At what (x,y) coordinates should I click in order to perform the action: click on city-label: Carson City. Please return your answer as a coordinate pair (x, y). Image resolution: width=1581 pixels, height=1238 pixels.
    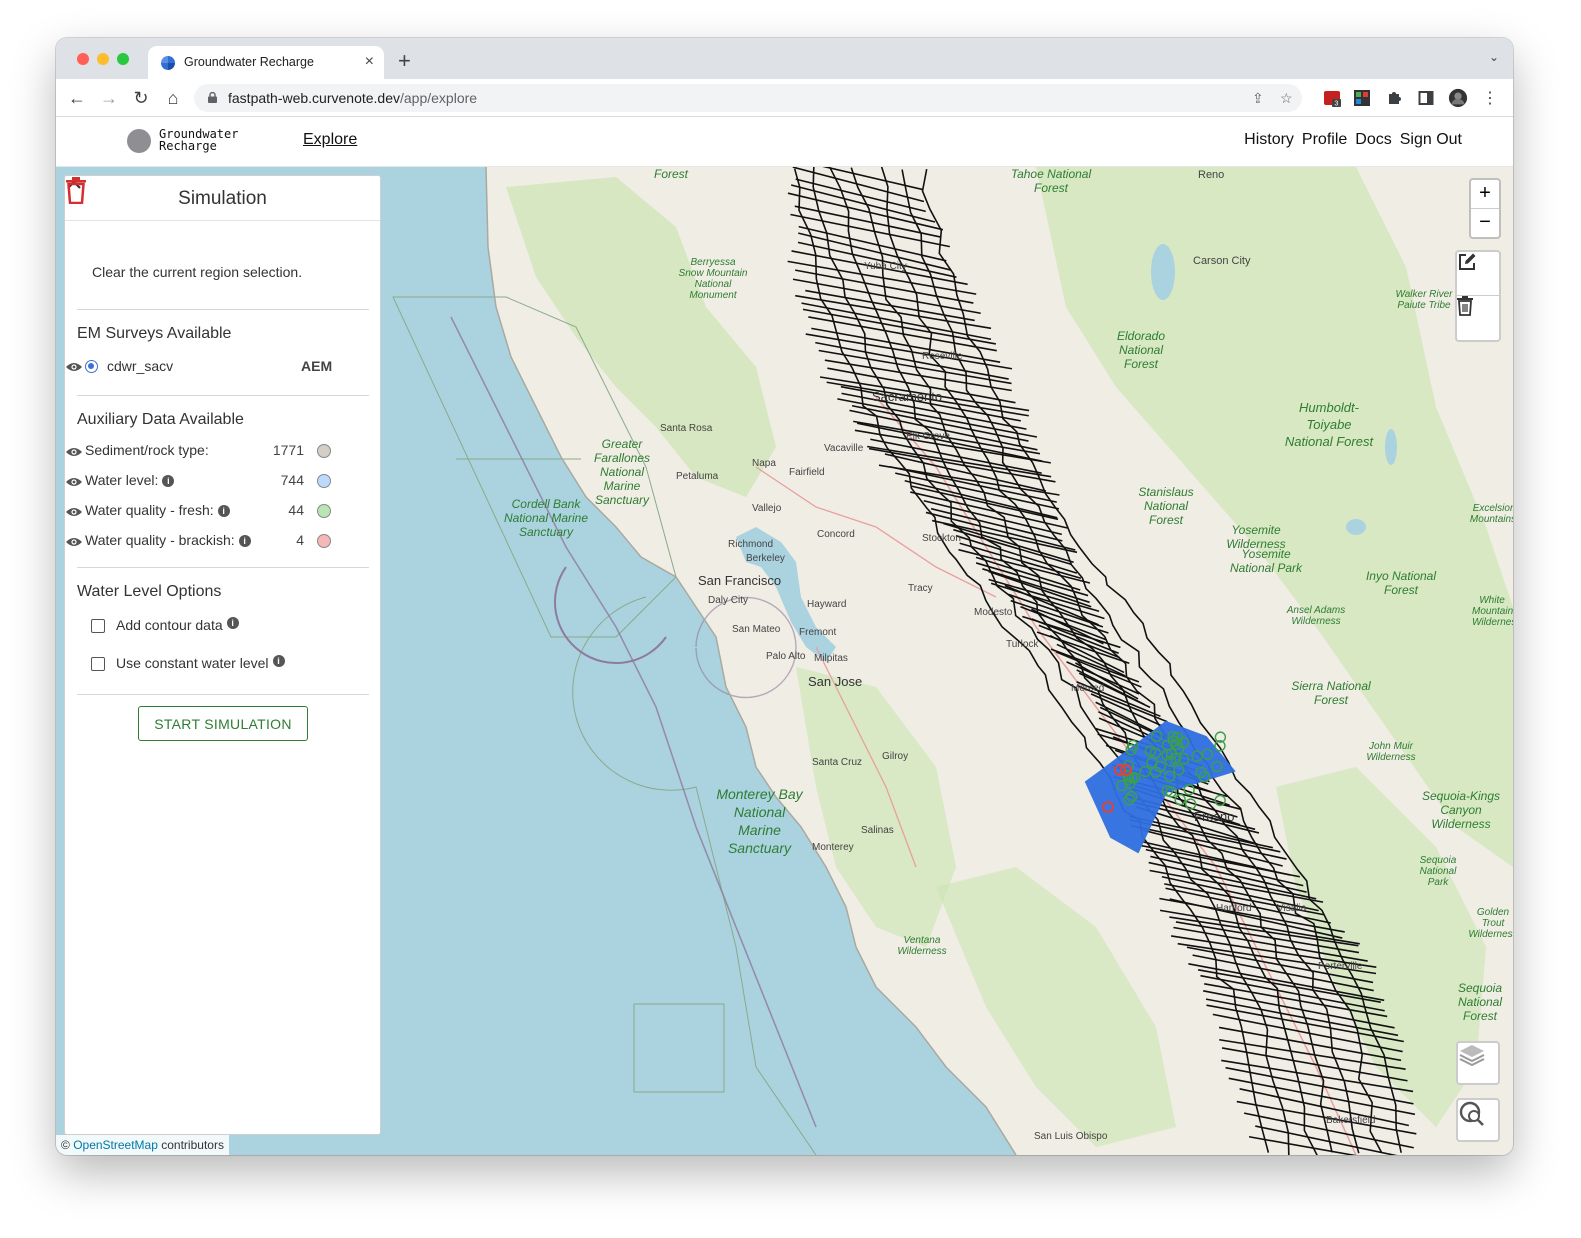
    Looking at the image, I should click on (1222, 261).